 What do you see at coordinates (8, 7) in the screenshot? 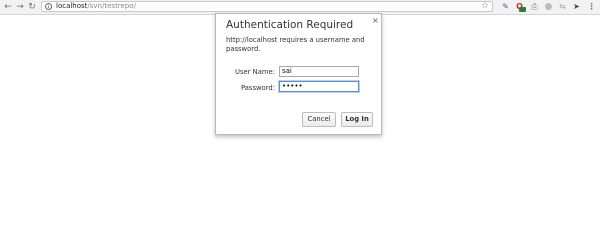
I see `back-arrow-icon: ←` at bounding box center [8, 7].